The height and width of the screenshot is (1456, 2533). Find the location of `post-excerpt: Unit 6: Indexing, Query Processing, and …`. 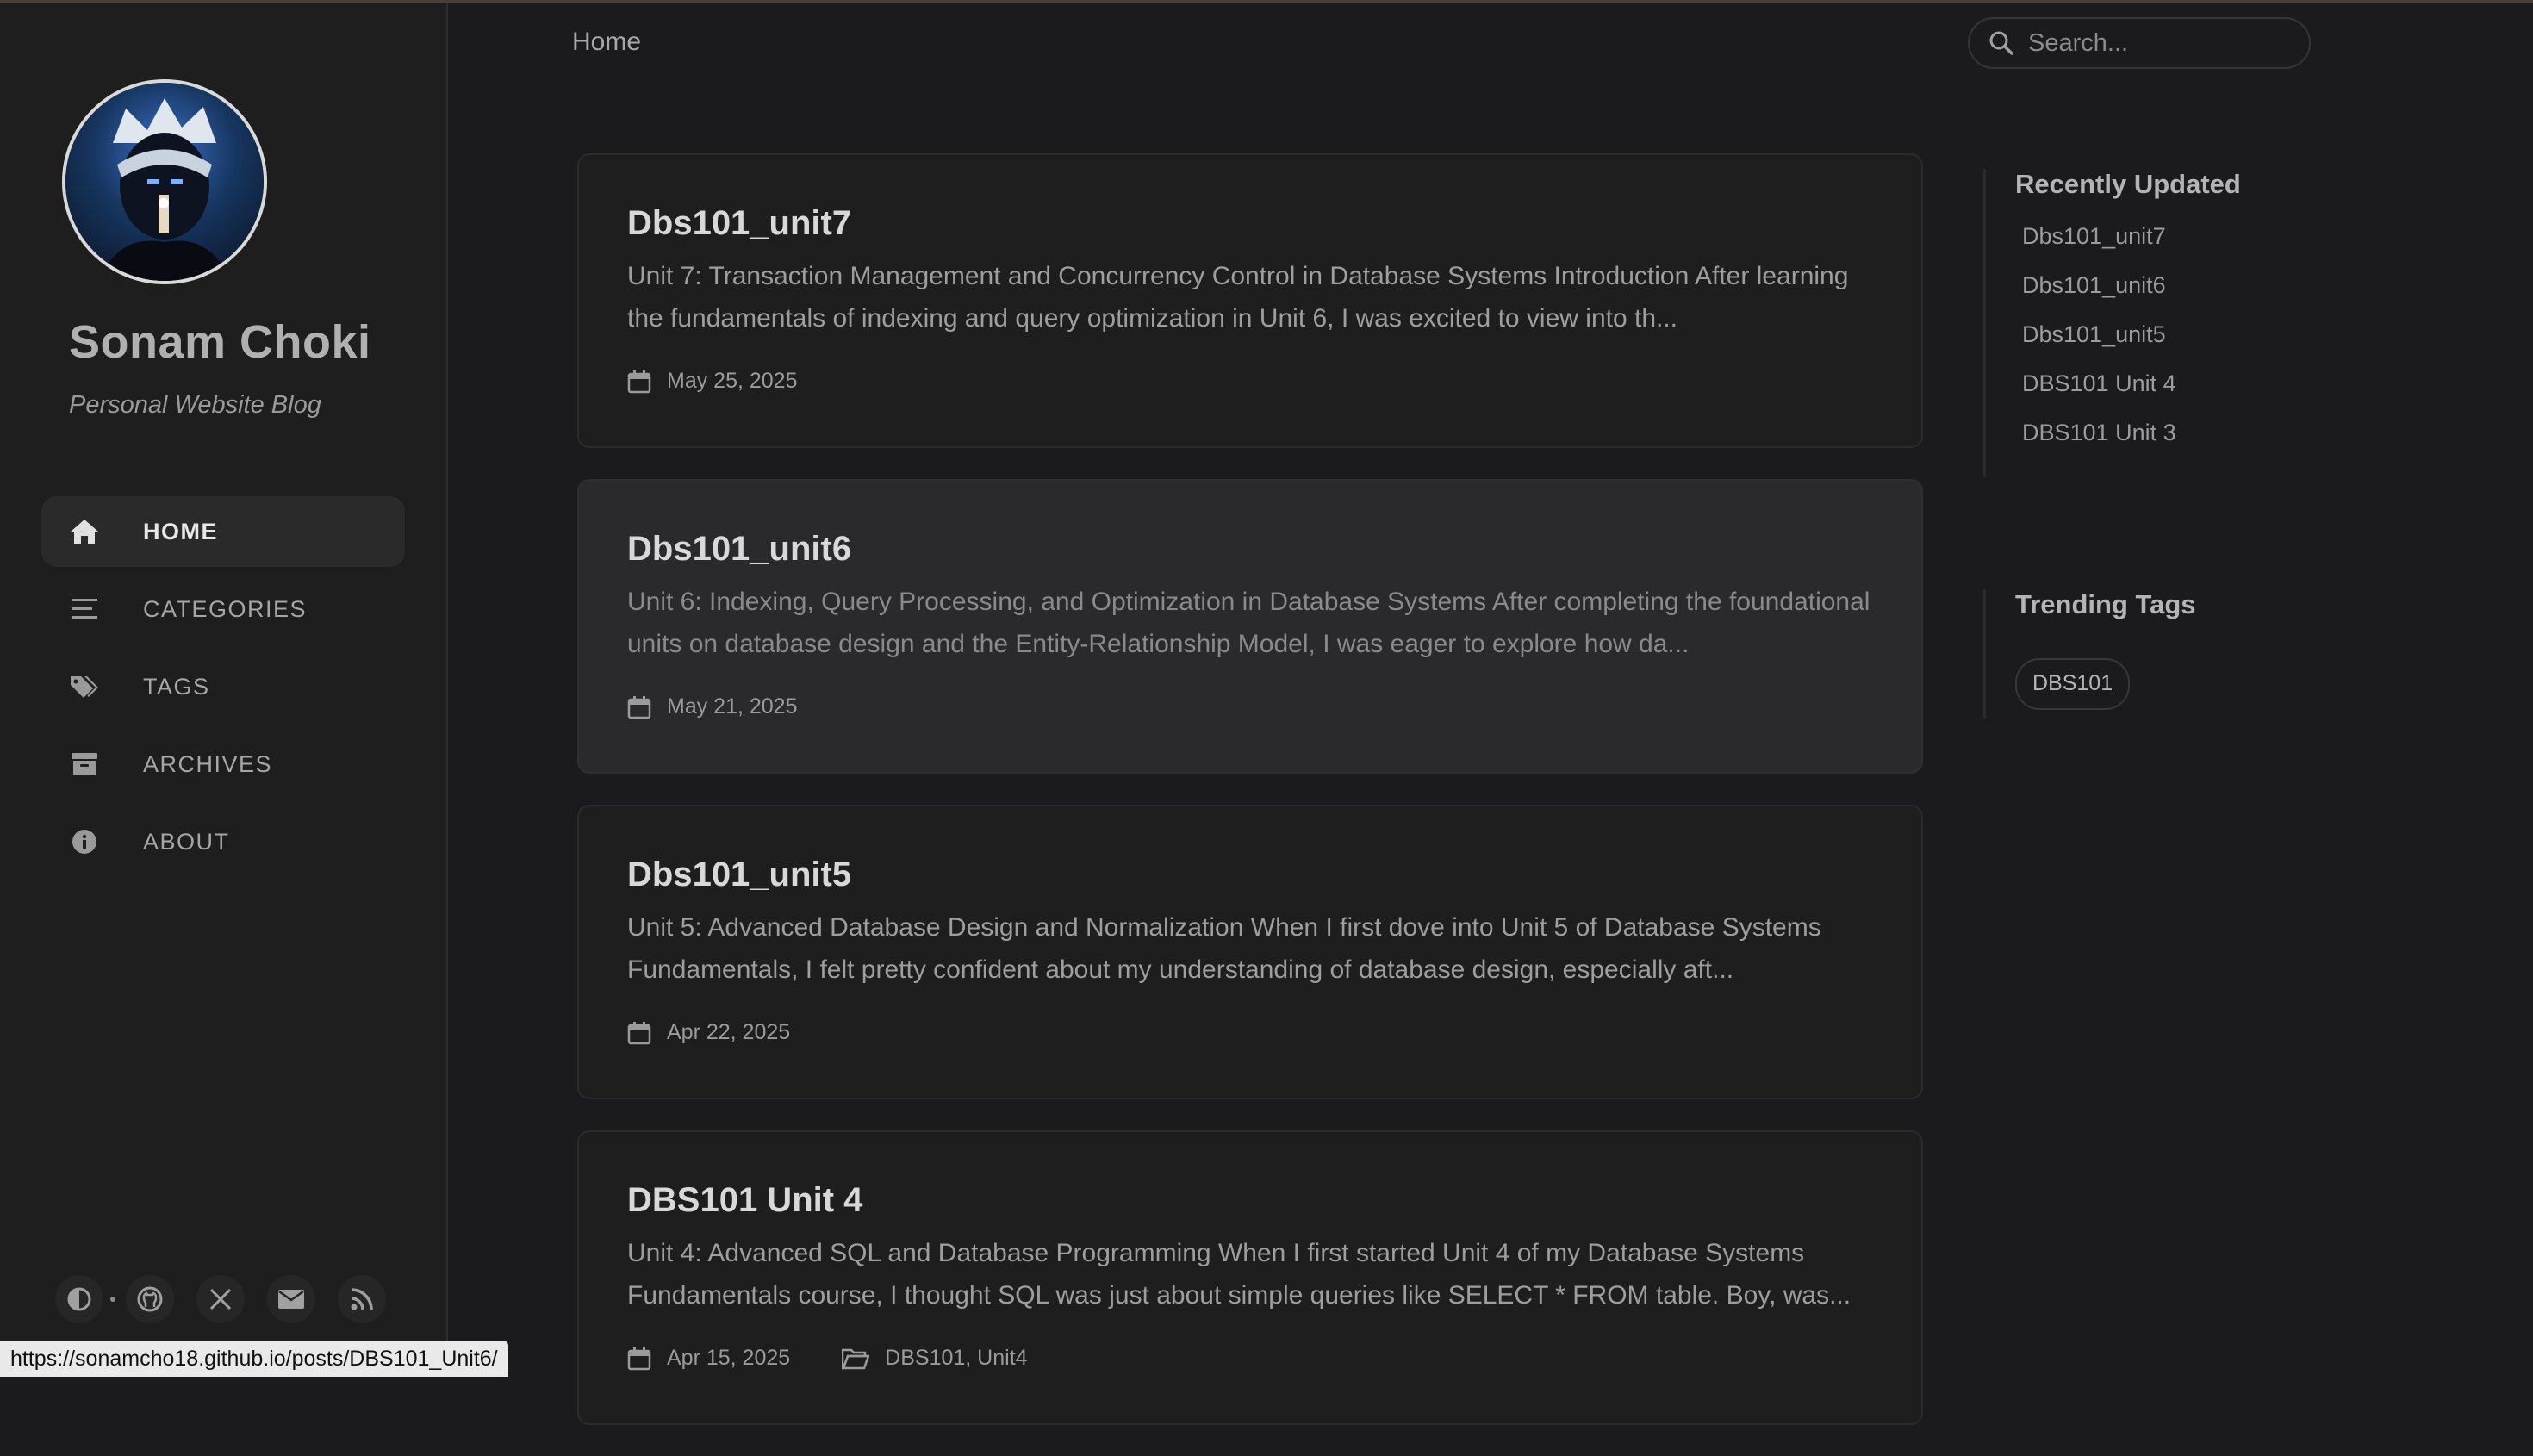

post-excerpt: Unit 6: Indexing, Query Processing, and … is located at coordinates (1248, 623).